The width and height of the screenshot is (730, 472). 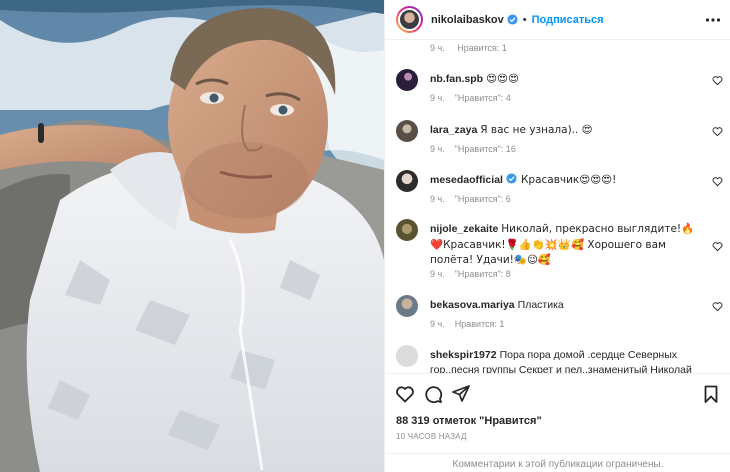 I want to click on comment-text: Красавчик😍😍😍!, so click(x=568, y=180).